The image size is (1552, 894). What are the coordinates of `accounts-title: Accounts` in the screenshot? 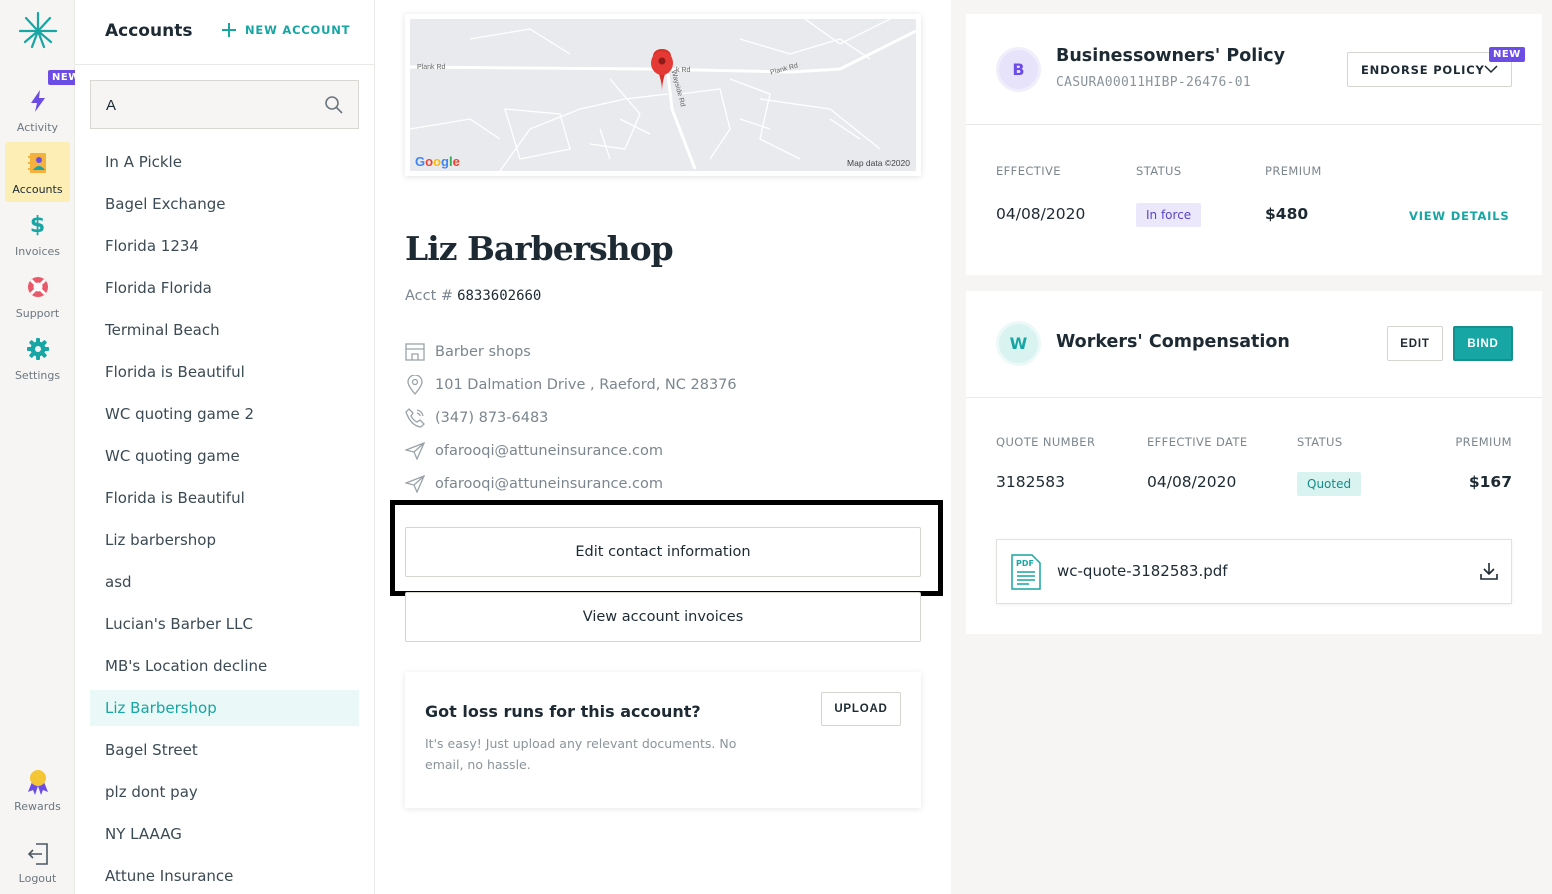 It's located at (149, 31).